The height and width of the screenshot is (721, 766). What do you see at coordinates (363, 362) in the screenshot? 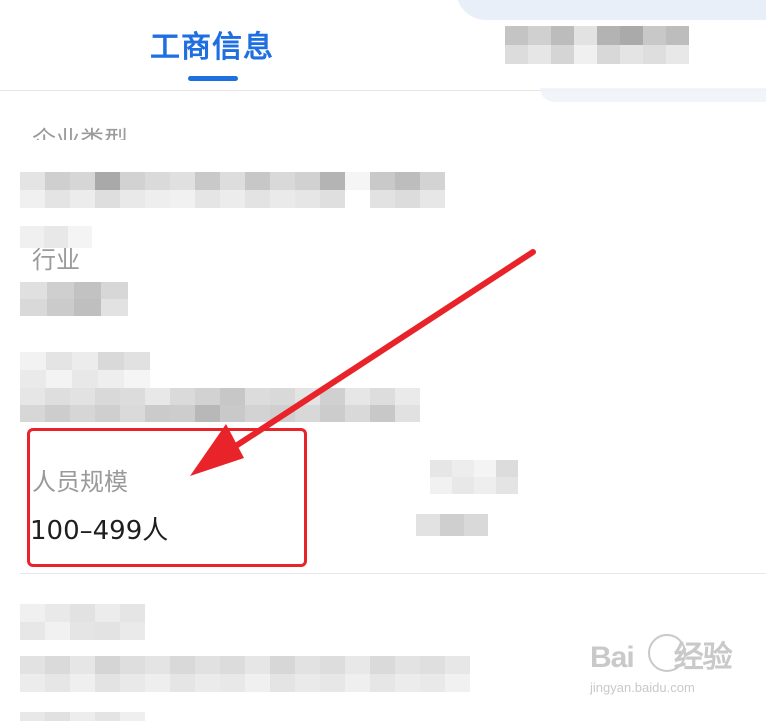
I see `annotation-arrow` at bounding box center [363, 362].